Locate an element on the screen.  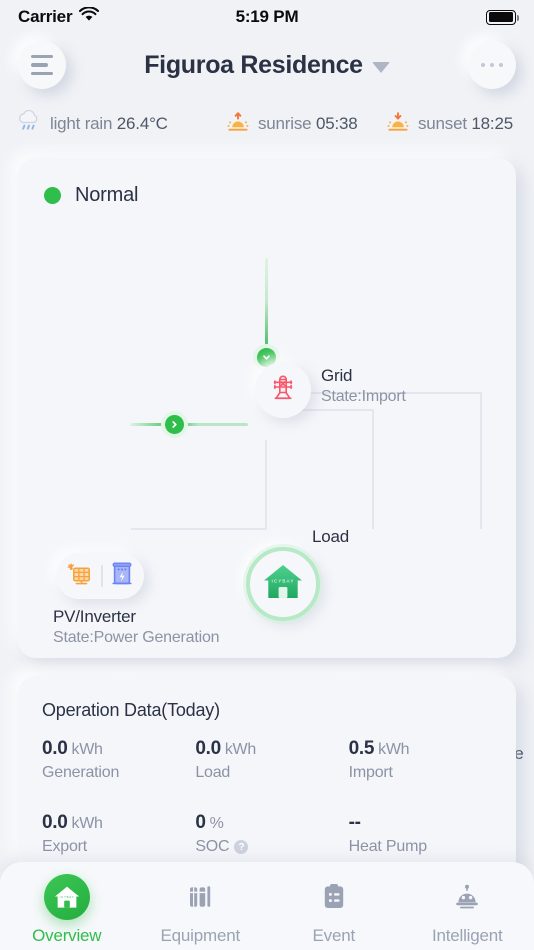
node-load: ICYBAY Load is located at coordinates (297, 574).